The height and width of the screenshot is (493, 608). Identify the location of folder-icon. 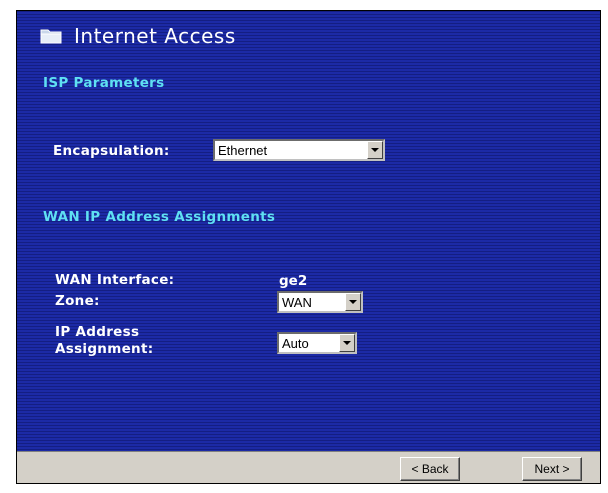
(51, 36).